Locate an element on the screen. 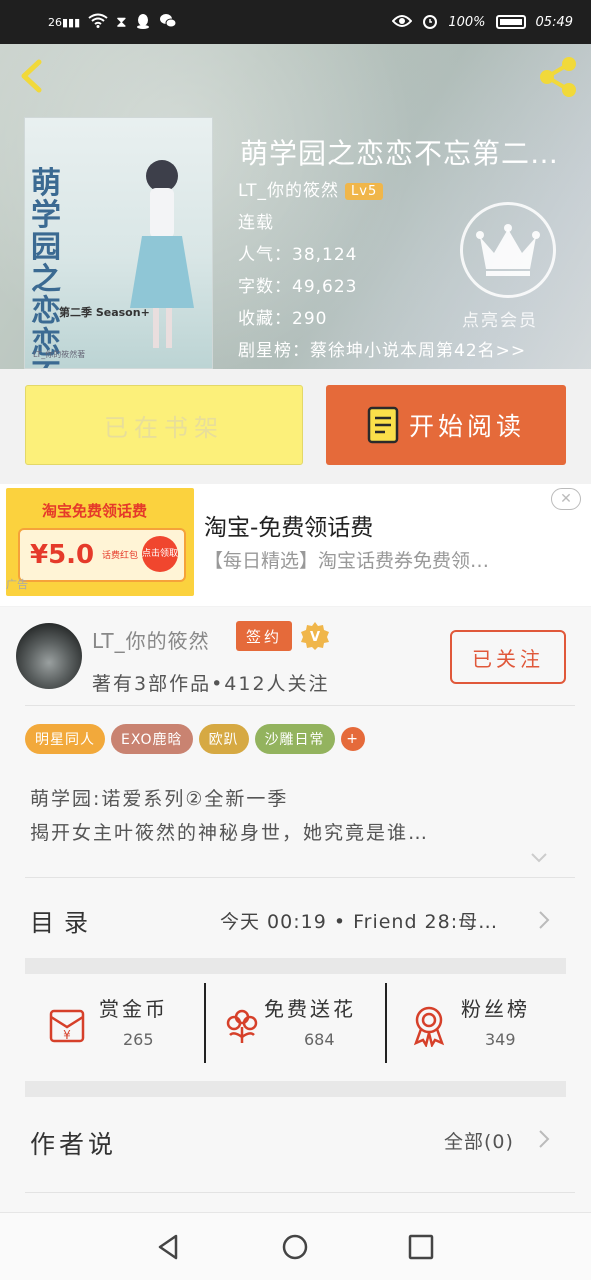  author-say-label: 作者说 is located at coordinates (73, 1143).